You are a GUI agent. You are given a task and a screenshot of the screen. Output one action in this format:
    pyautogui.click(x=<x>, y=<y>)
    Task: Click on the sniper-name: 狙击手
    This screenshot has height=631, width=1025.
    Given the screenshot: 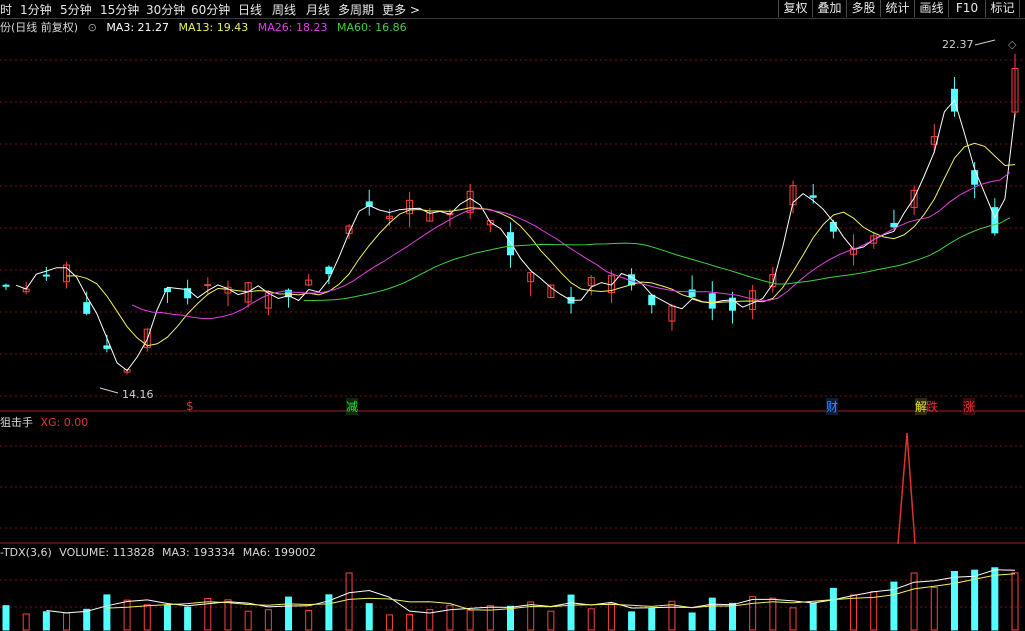 What is the action you would take?
    pyautogui.click(x=16, y=422)
    